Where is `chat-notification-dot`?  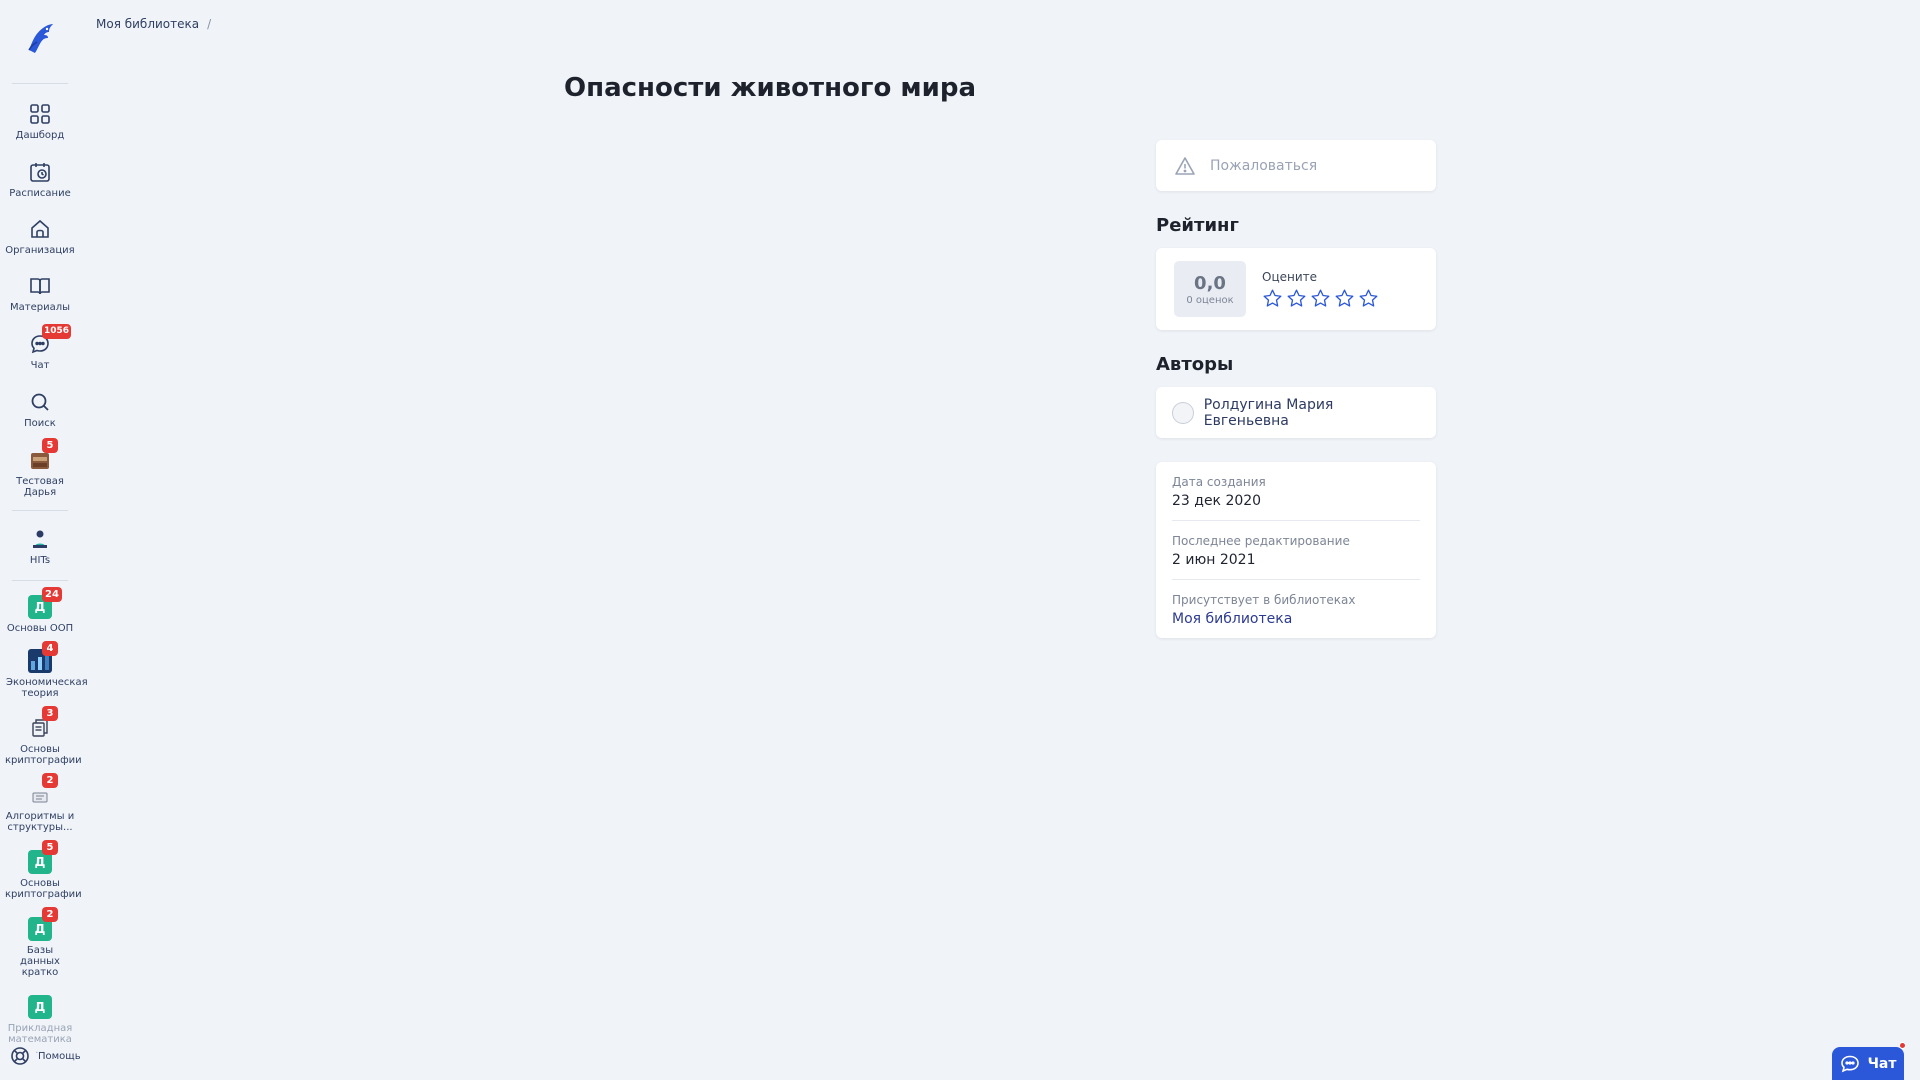 chat-notification-dot is located at coordinates (1902, 1045).